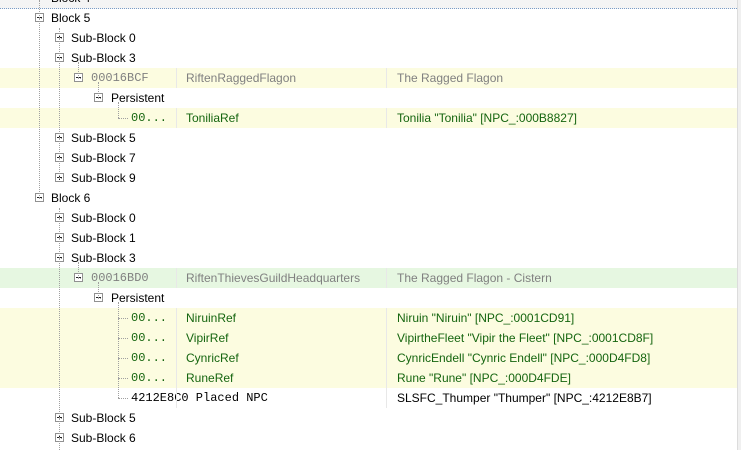 Image resolution: width=741 pixels, height=450 pixels. What do you see at coordinates (71, 18) in the screenshot?
I see `row-label: Block 5` at bounding box center [71, 18].